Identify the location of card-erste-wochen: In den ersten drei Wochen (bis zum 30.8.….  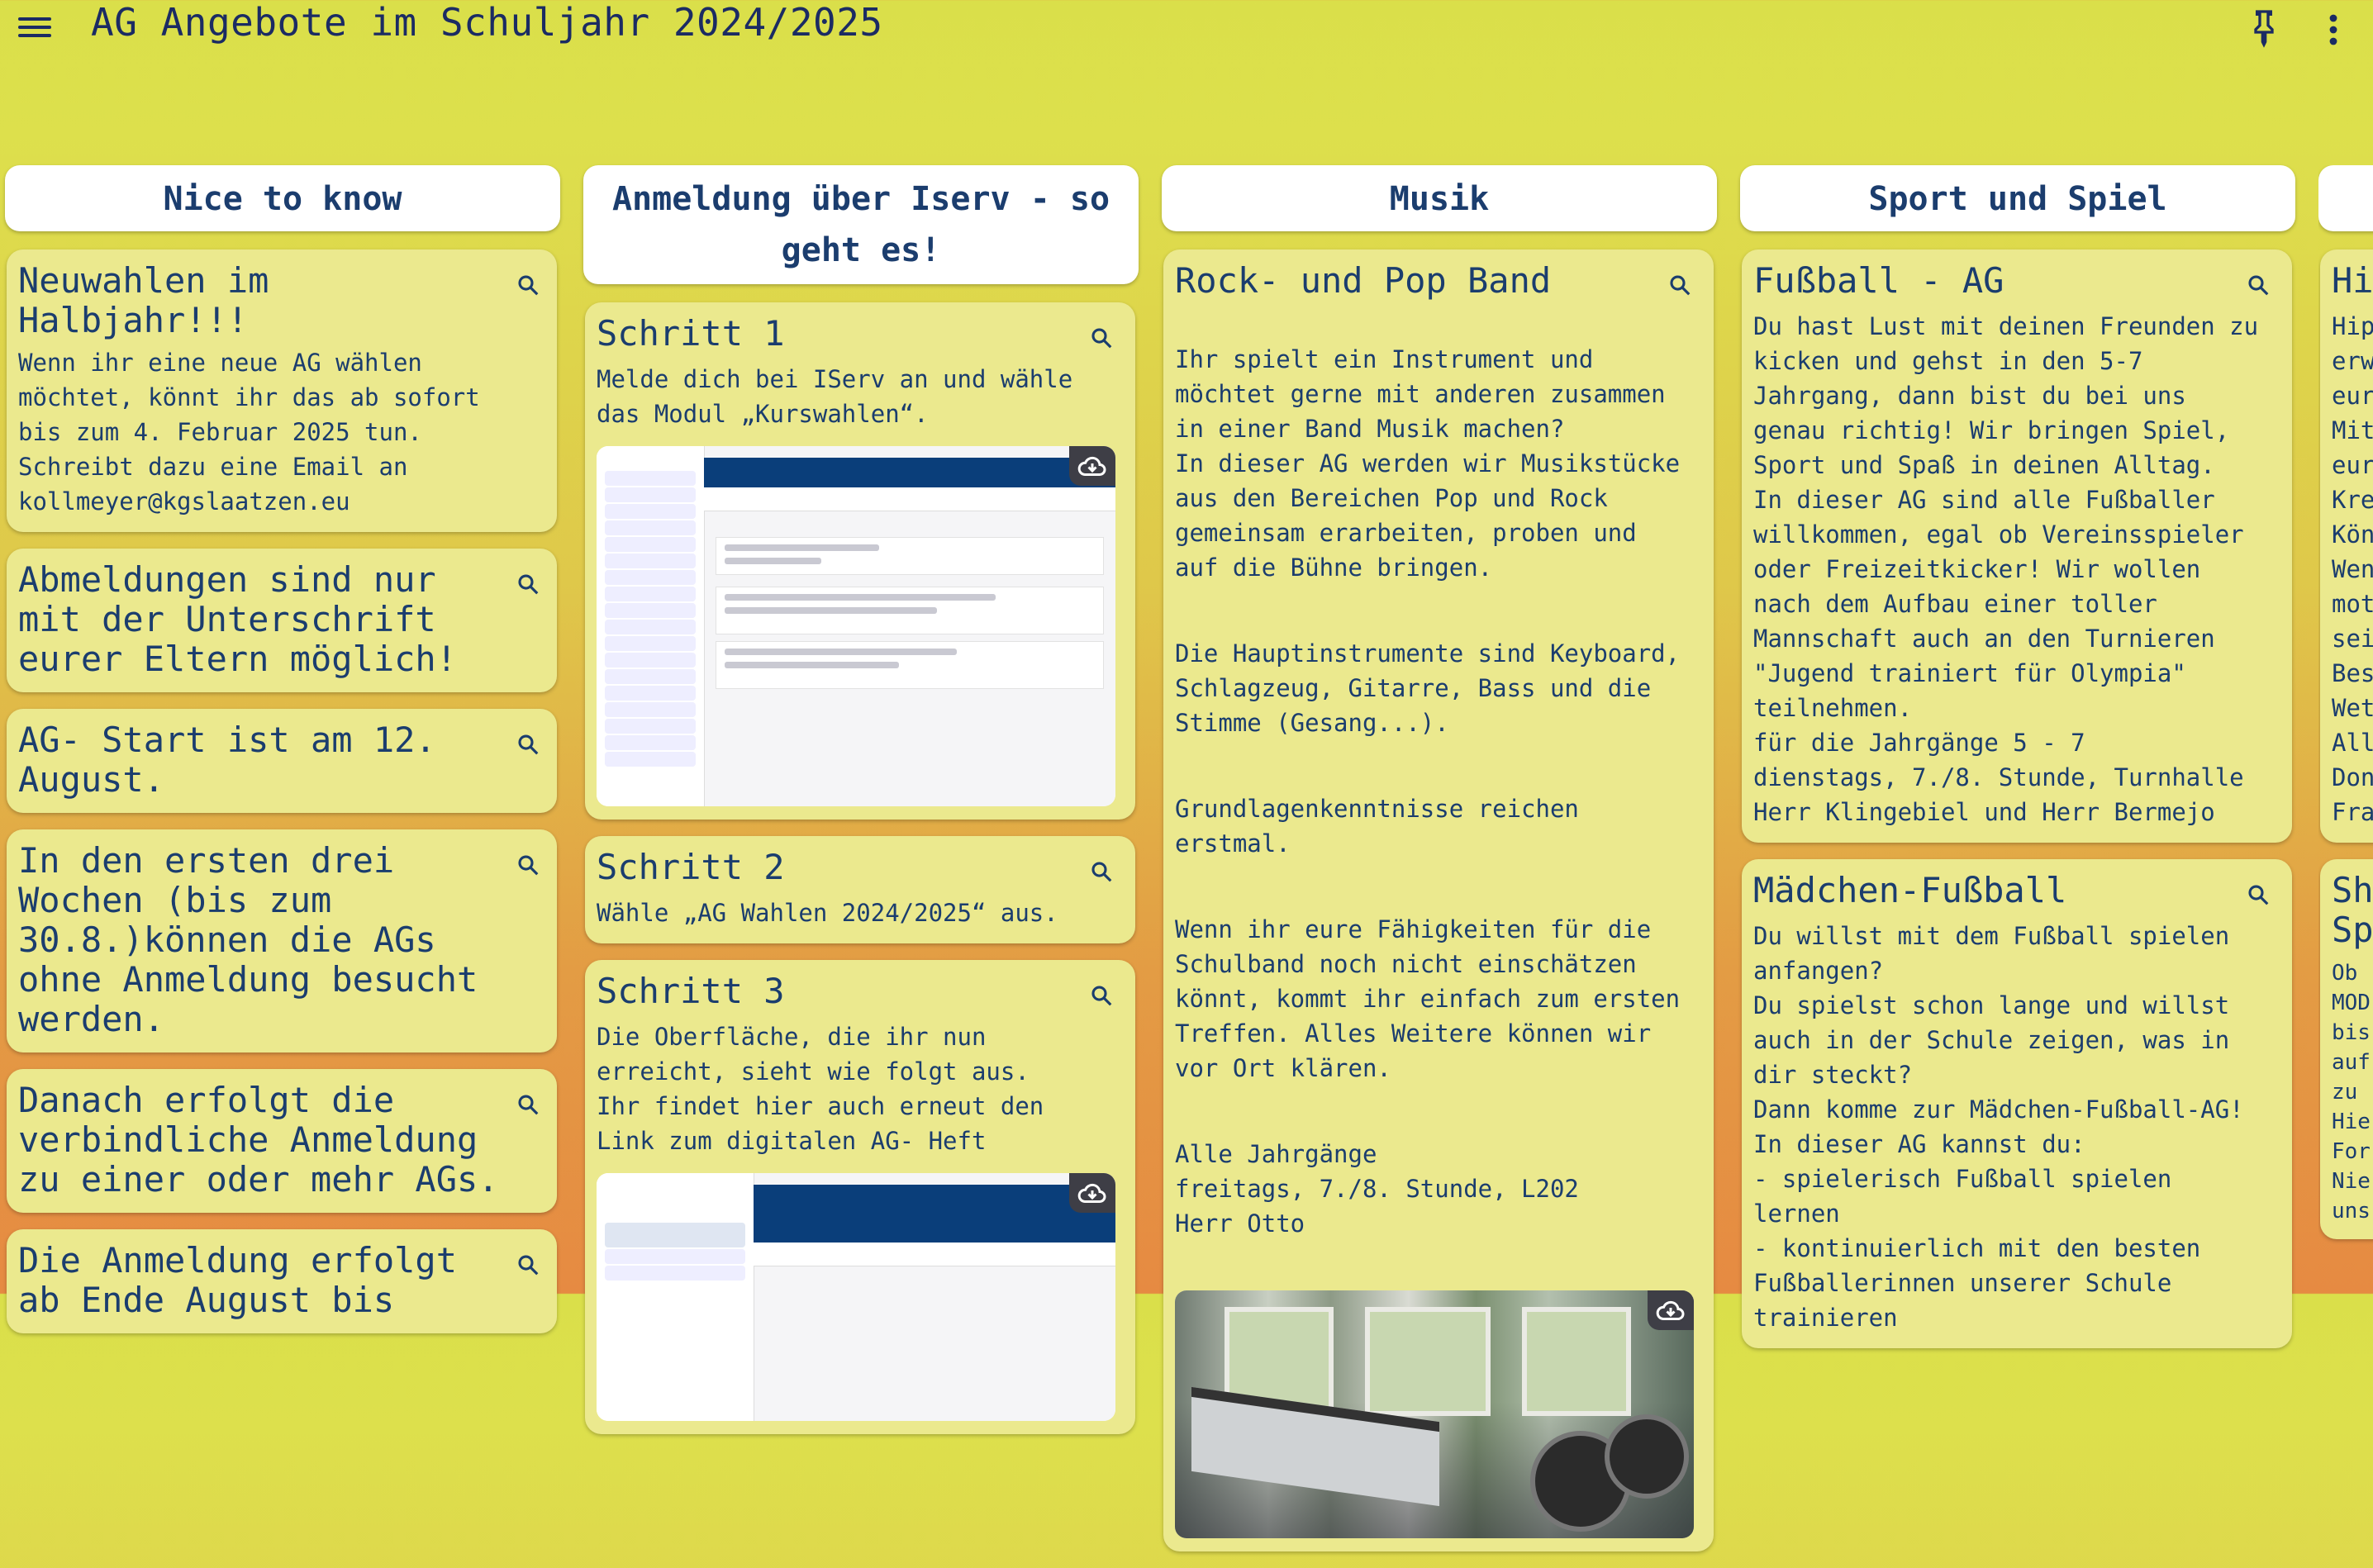
(282, 941).